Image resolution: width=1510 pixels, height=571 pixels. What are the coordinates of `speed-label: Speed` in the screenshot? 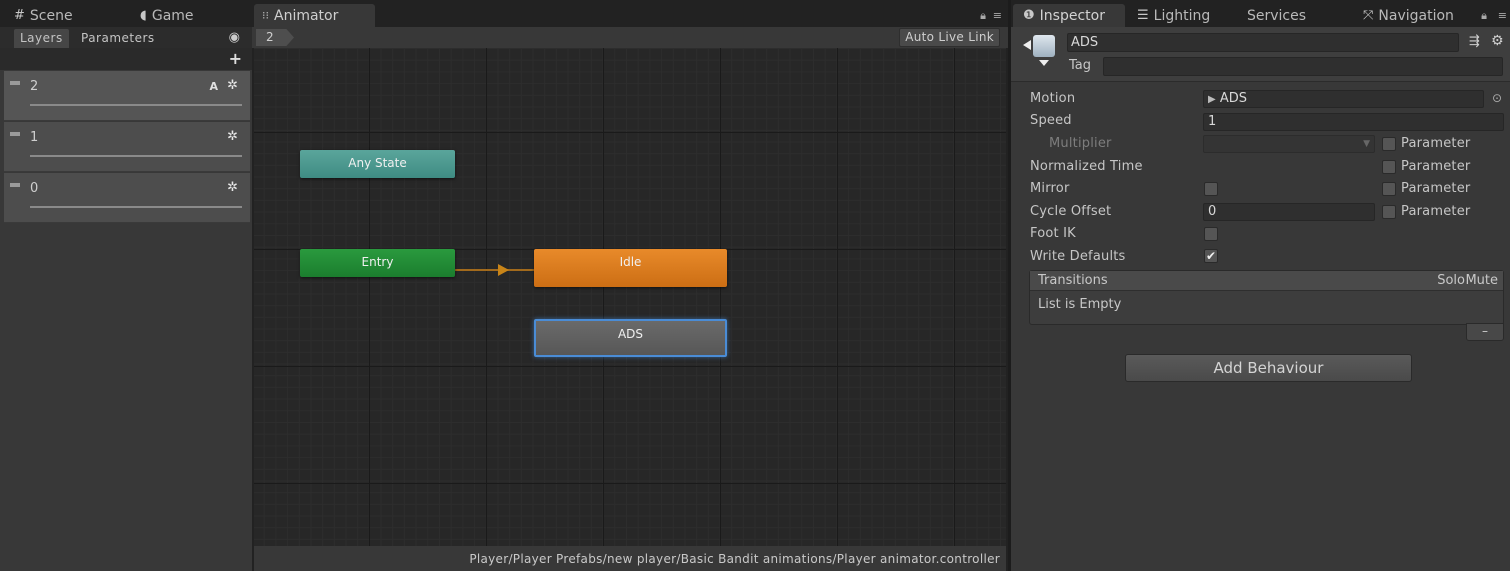 It's located at (1051, 120).